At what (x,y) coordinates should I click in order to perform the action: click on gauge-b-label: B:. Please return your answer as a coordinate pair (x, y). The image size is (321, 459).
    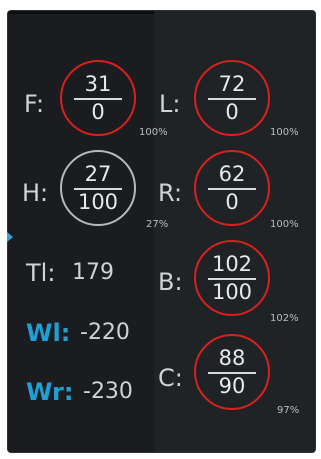
    Looking at the image, I should click on (170, 282).